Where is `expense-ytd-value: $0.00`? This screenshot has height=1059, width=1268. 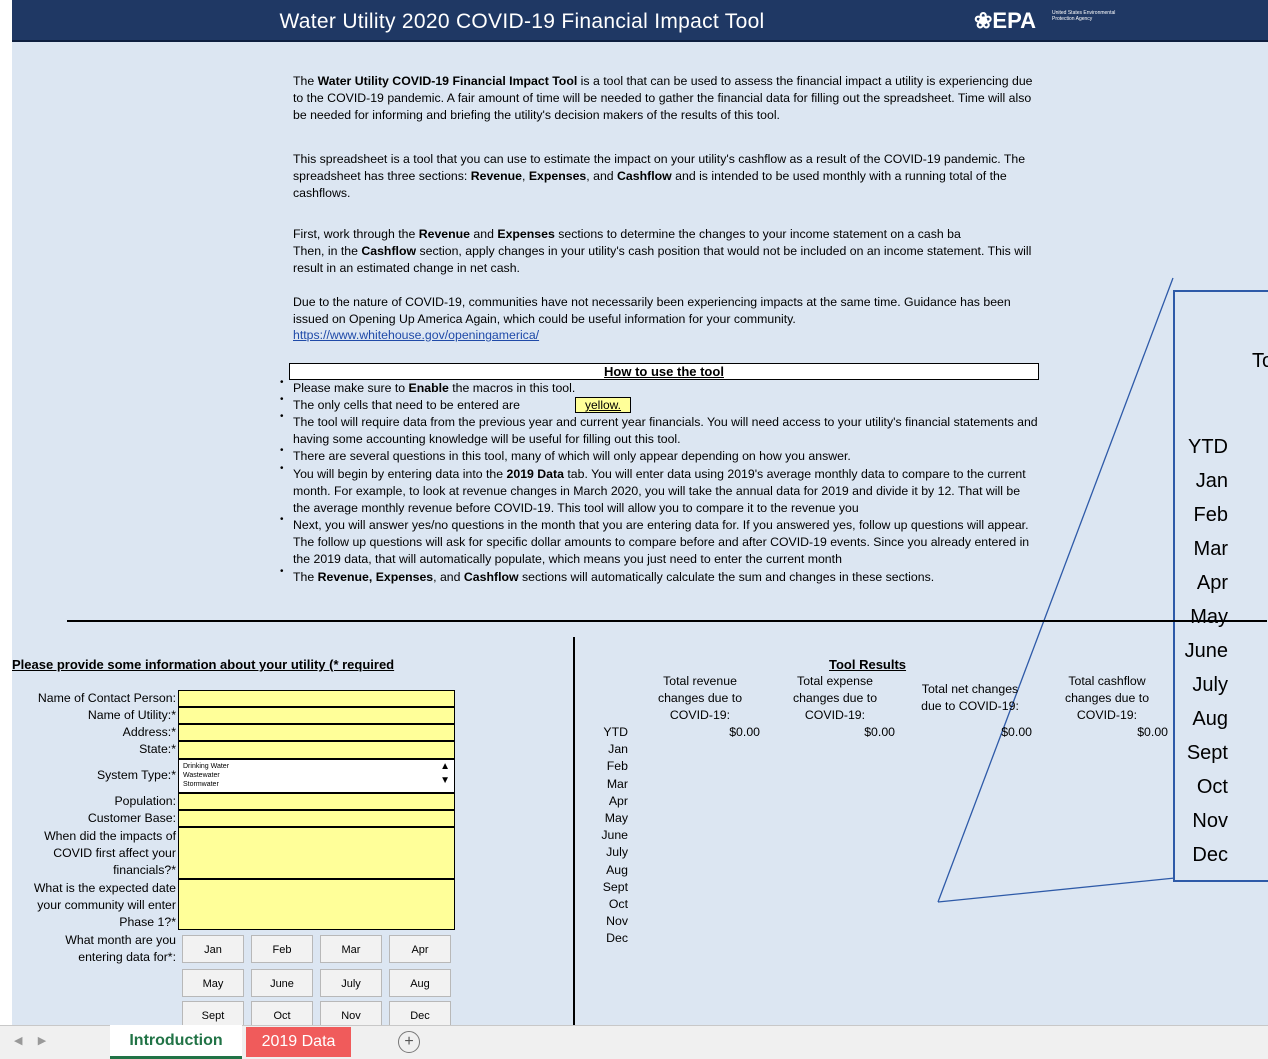
expense-ytd-value: $0.00 is located at coordinates (879, 732).